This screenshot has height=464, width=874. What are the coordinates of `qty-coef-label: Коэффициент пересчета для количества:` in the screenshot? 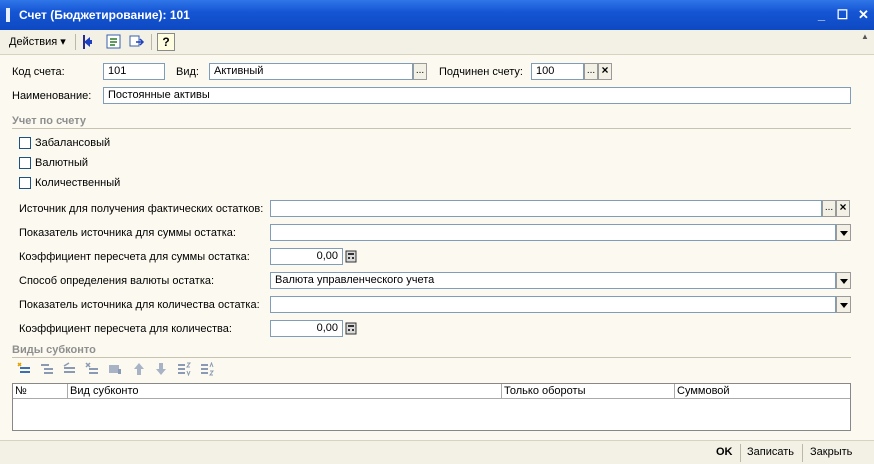 It's located at (125, 329).